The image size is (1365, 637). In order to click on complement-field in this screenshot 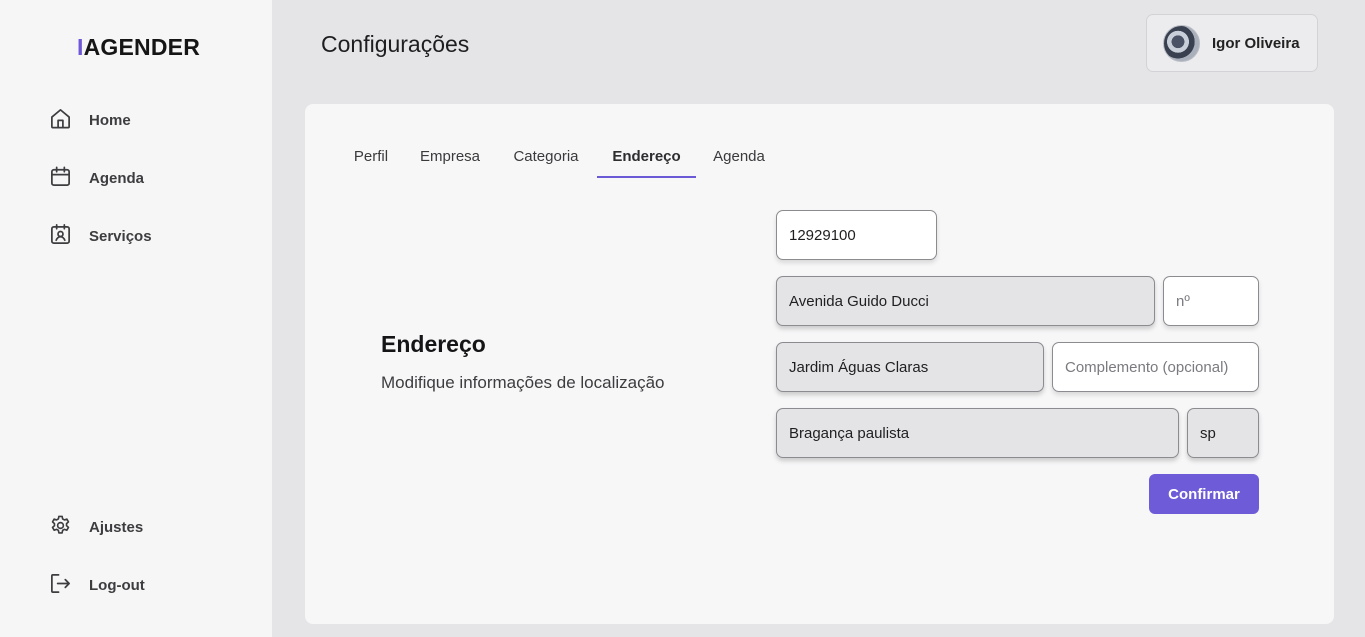, I will do `click(1155, 367)`.